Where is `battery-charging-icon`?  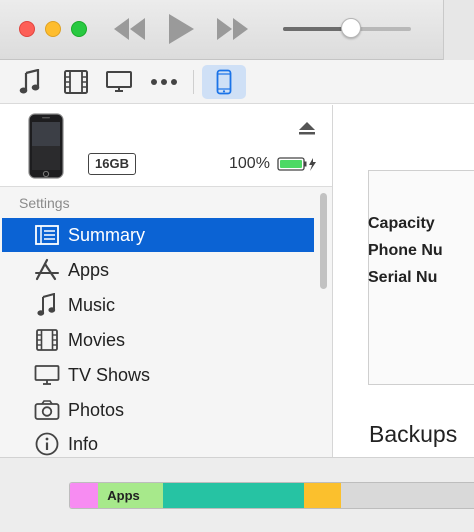
battery-charging-icon is located at coordinates (296, 164).